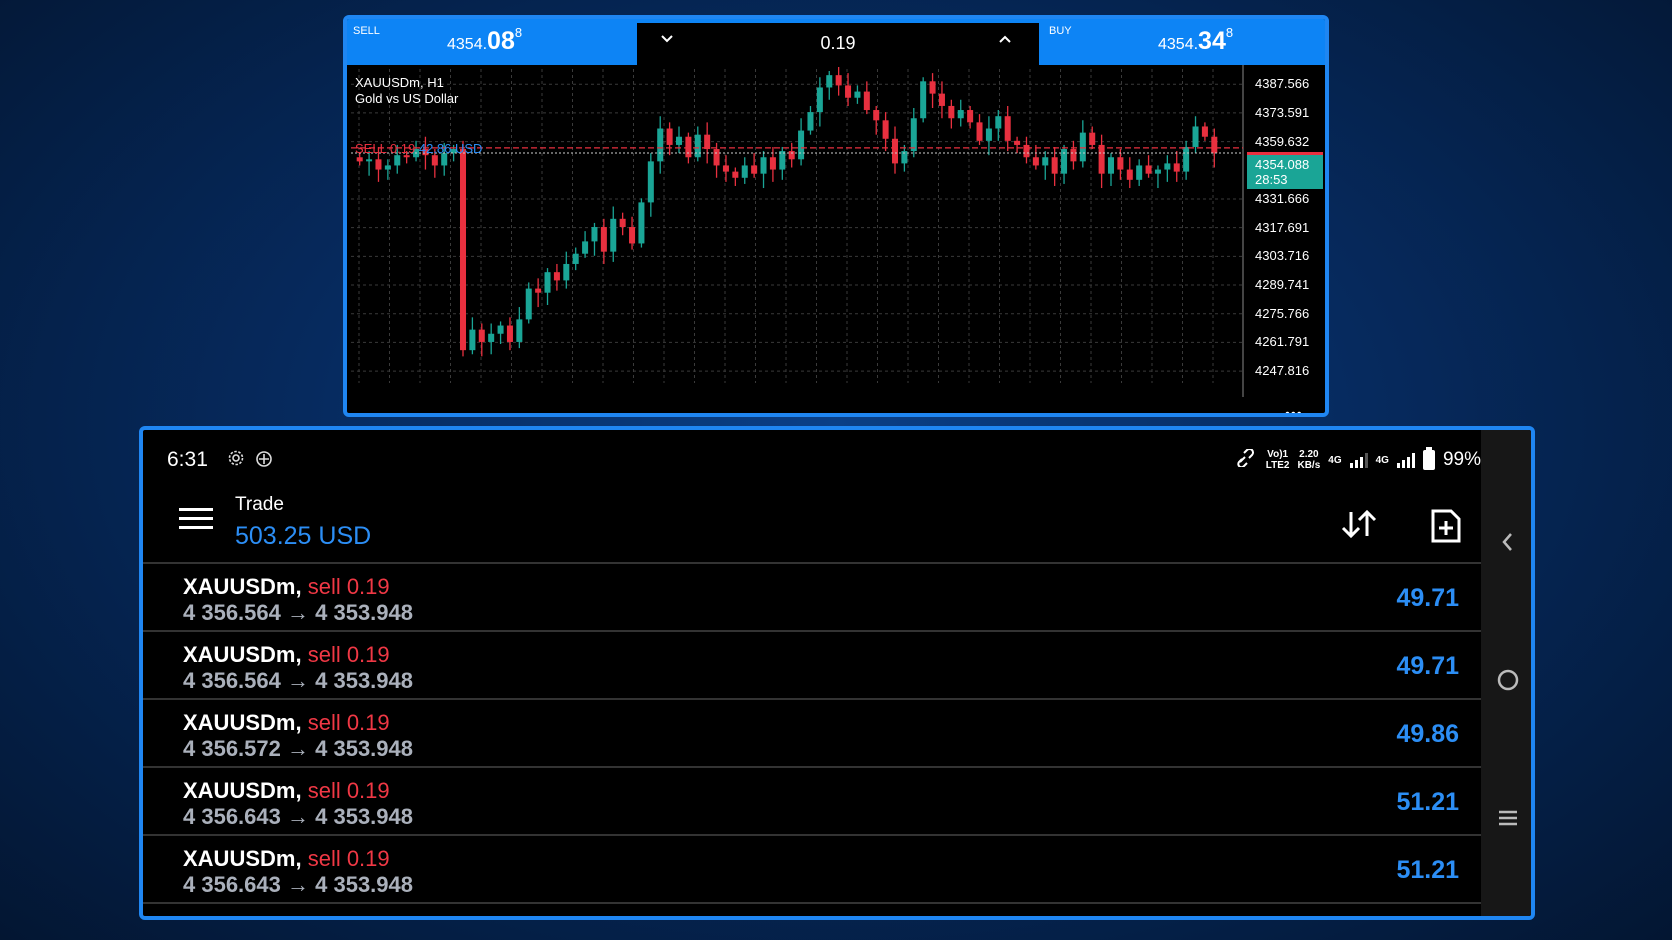 This screenshot has height=940, width=1672. I want to click on arrow: →, so click(298, 884).